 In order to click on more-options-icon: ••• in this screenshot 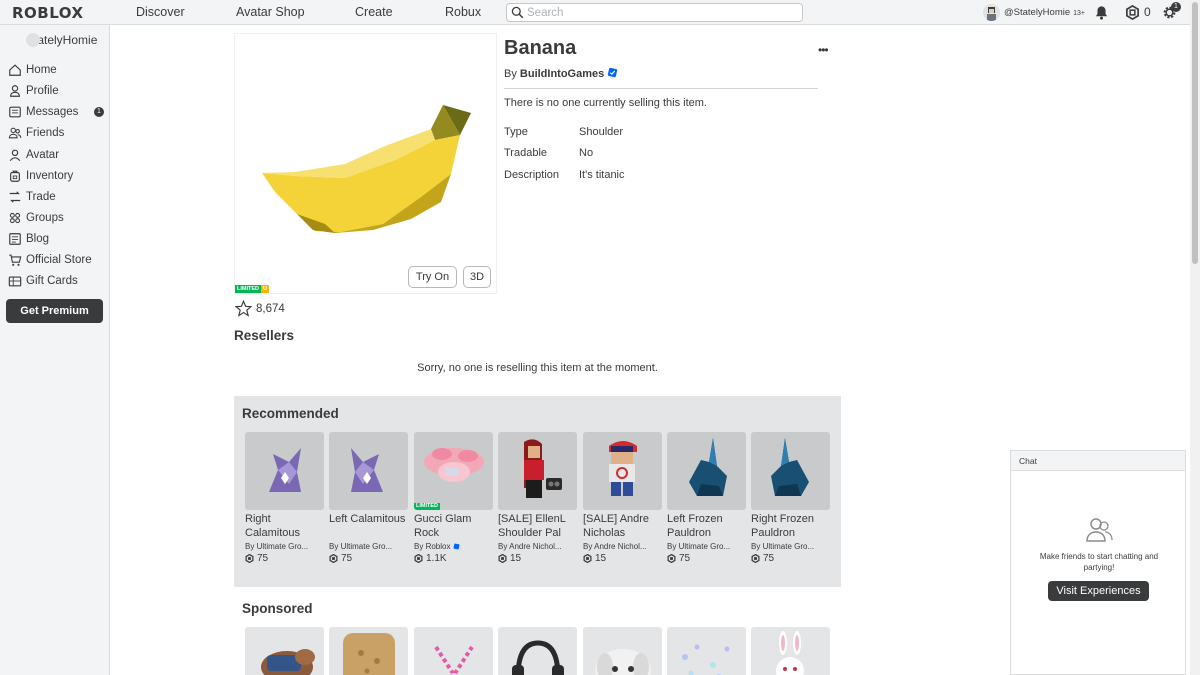, I will do `click(823, 50)`.